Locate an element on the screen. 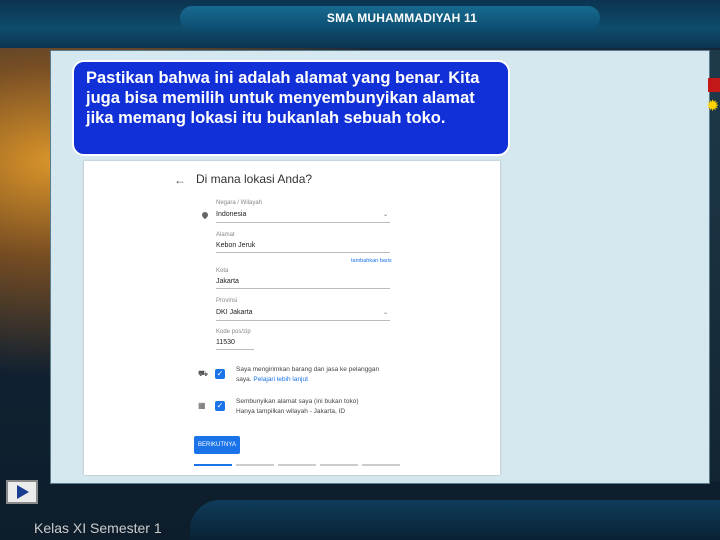 The height and width of the screenshot is (540, 720). form-title: Di mana lokasi Anda? is located at coordinates (254, 179).